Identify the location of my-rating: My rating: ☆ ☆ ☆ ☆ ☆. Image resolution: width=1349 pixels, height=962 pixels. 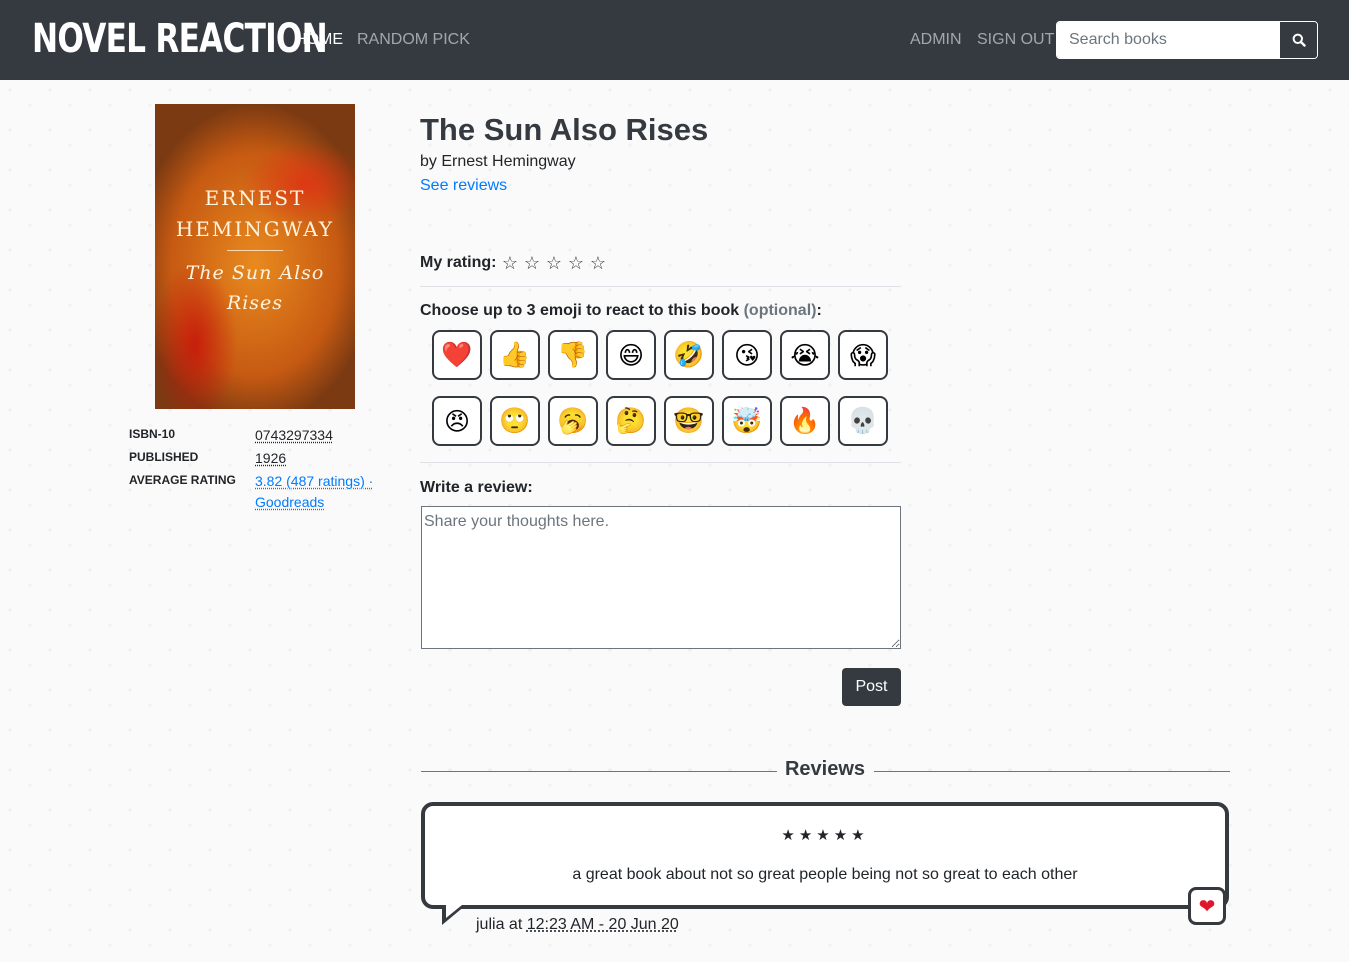
(513, 263).